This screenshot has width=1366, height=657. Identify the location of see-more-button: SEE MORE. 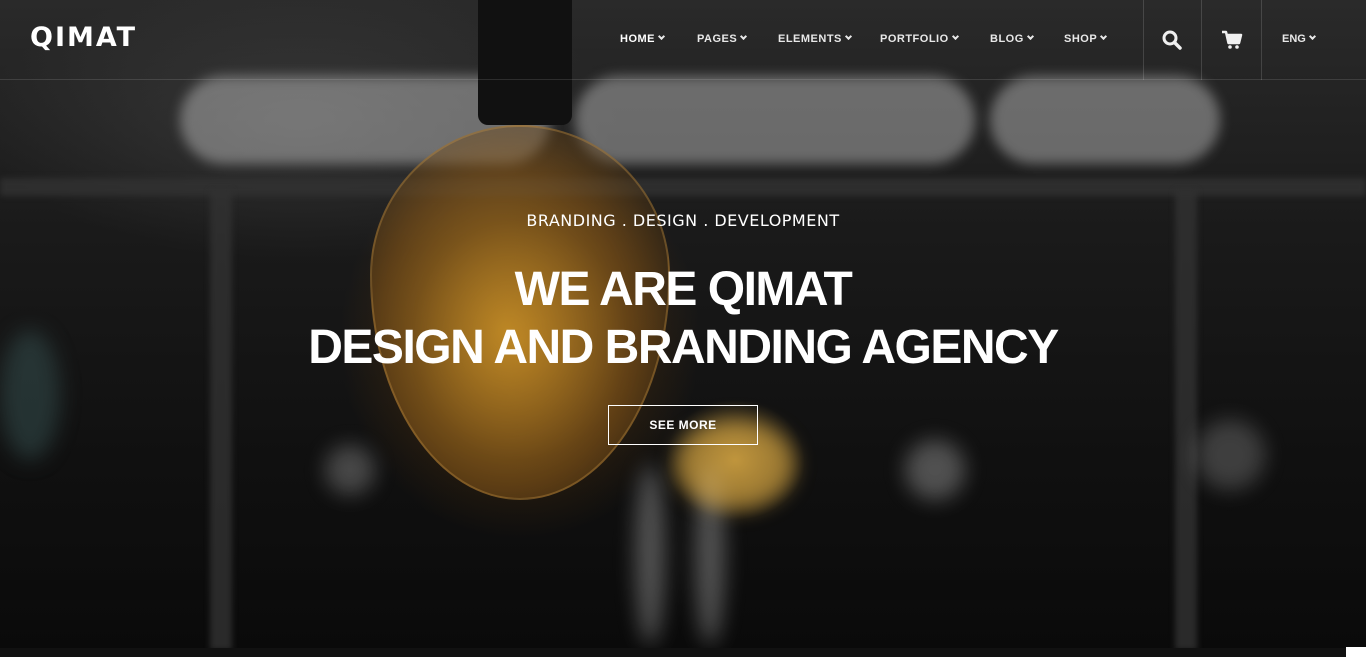
(683, 425).